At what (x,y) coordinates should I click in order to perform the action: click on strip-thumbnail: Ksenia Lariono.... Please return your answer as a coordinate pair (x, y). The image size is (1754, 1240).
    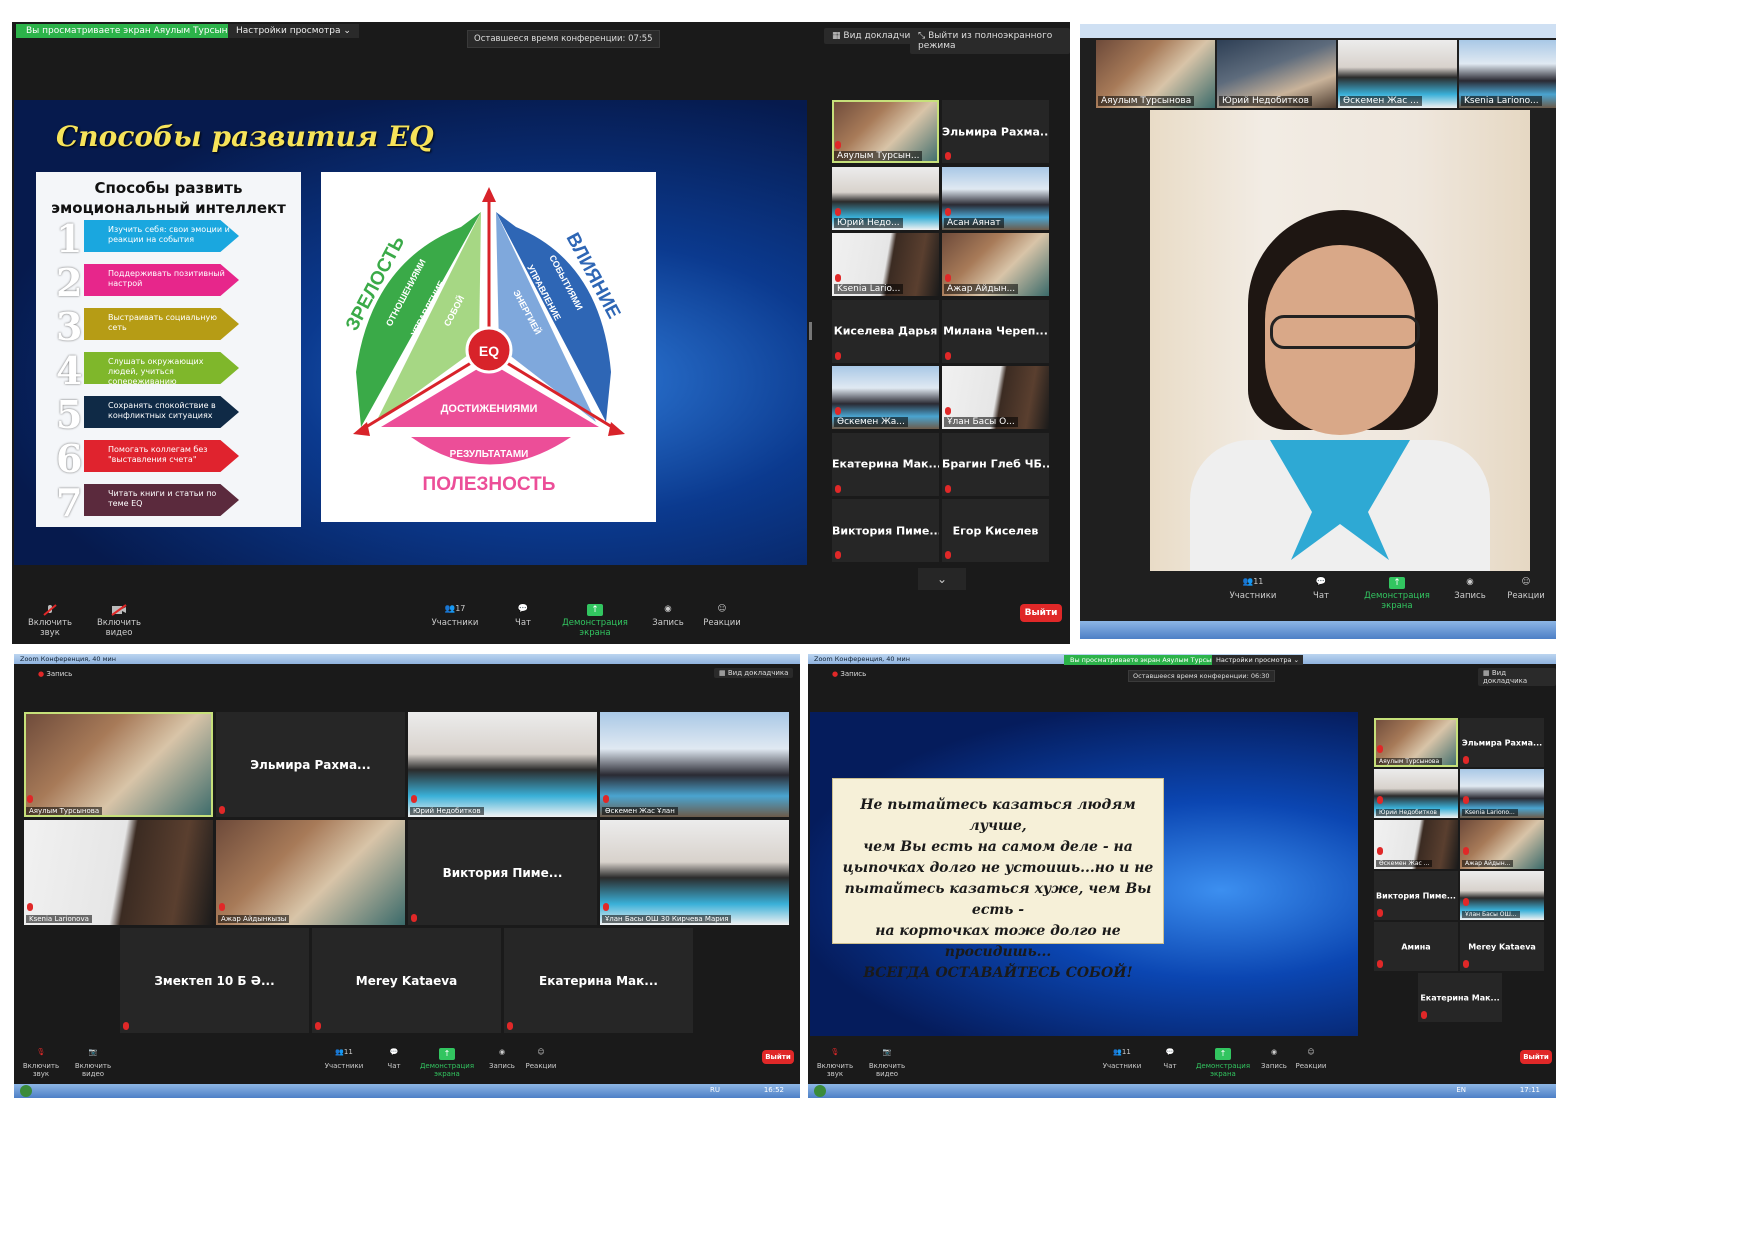
    Looking at the image, I should click on (1507, 74).